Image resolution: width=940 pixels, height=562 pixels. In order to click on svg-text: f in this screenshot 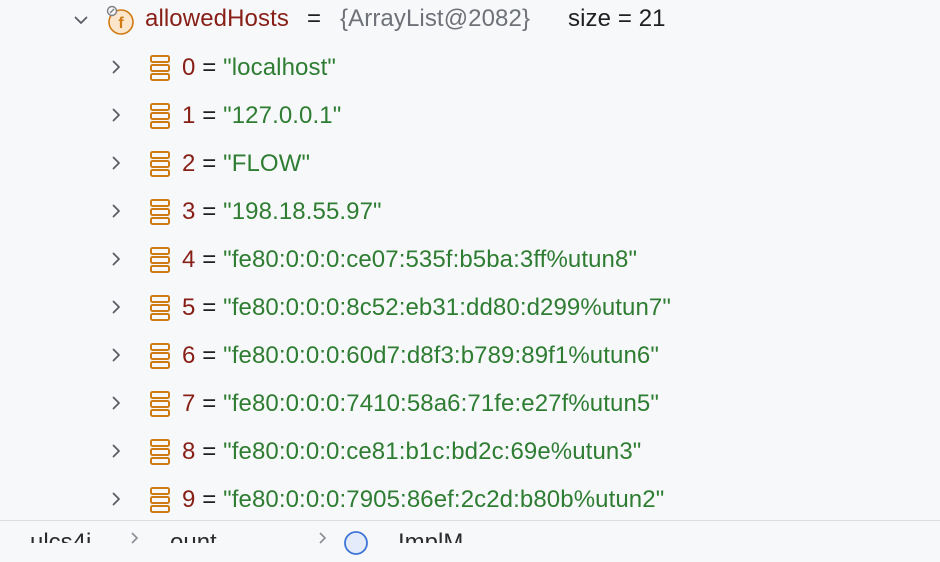, I will do `click(121, 23)`.